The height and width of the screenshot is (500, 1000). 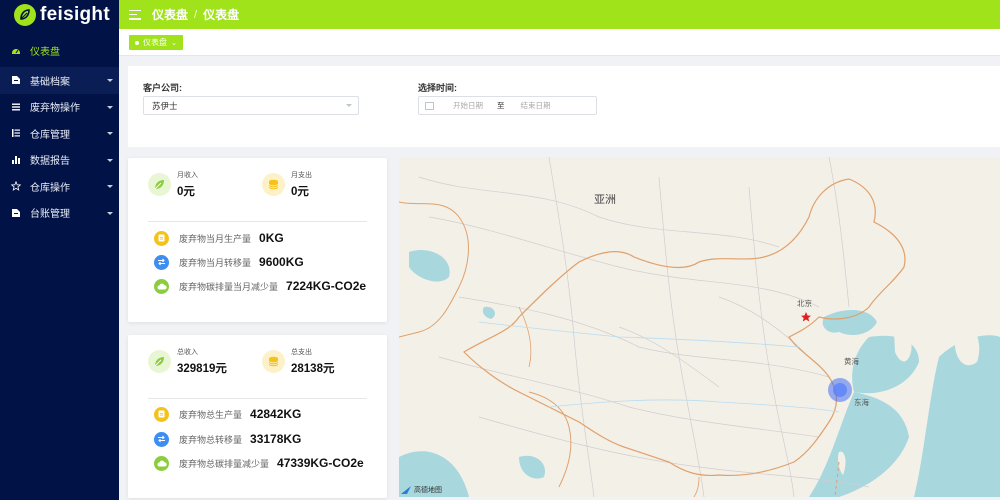 What do you see at coordinates (50, 82) in the screenshot?
I see `sidebar-item-label: 基础档案` at bounding box center [50, 82].